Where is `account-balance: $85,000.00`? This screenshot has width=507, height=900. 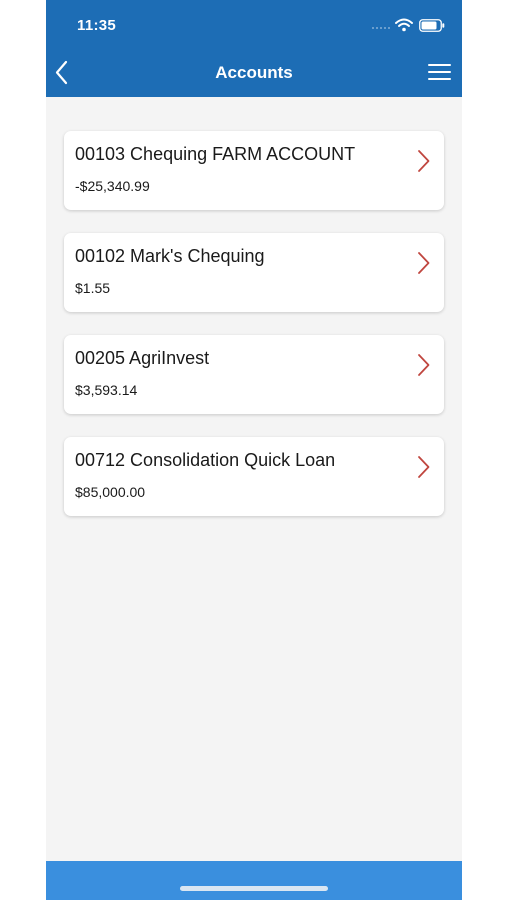
account-balance: $85,000.00 is located at coordinates (110, 492).